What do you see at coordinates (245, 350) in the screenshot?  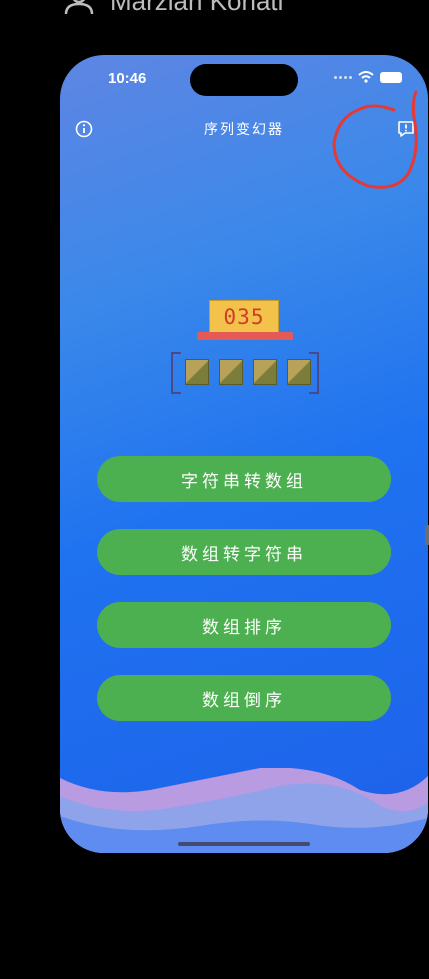 I see `sequence-illustration: 035` at bounding box center [245, 350].